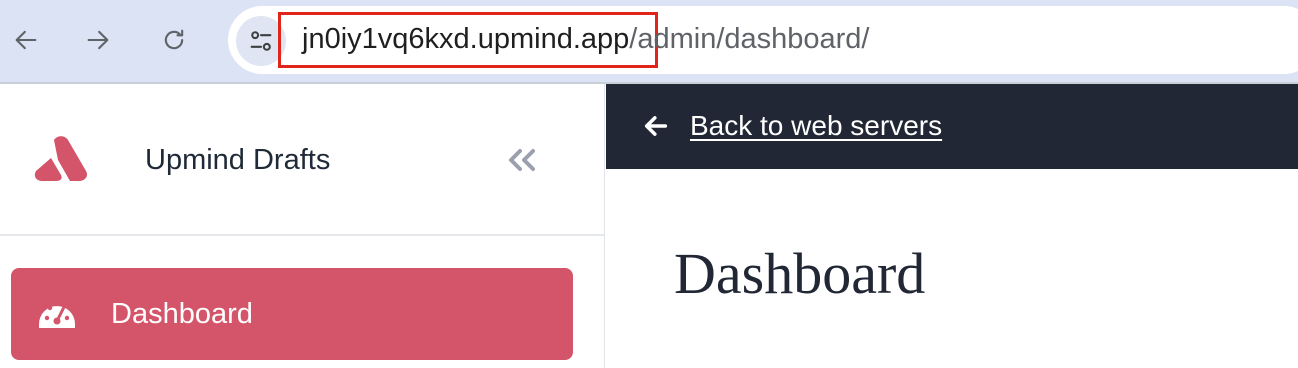 The image size is (1298, 368). What do you see at coordinates (656, 126) in the screenshot?
I see `arrow-left-icon` at bounding box center [656, 126].